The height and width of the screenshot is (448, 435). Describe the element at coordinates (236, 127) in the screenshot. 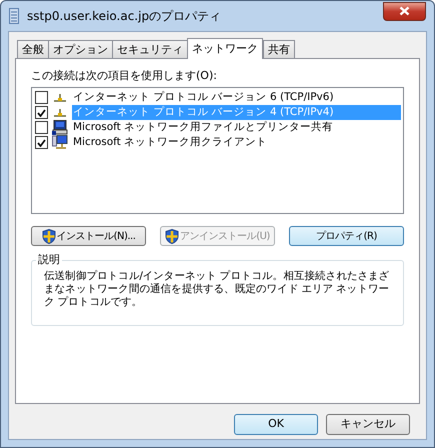

I see `list-item: Microsoft ネットワーク用ファイルとプリンター共有` at that location.